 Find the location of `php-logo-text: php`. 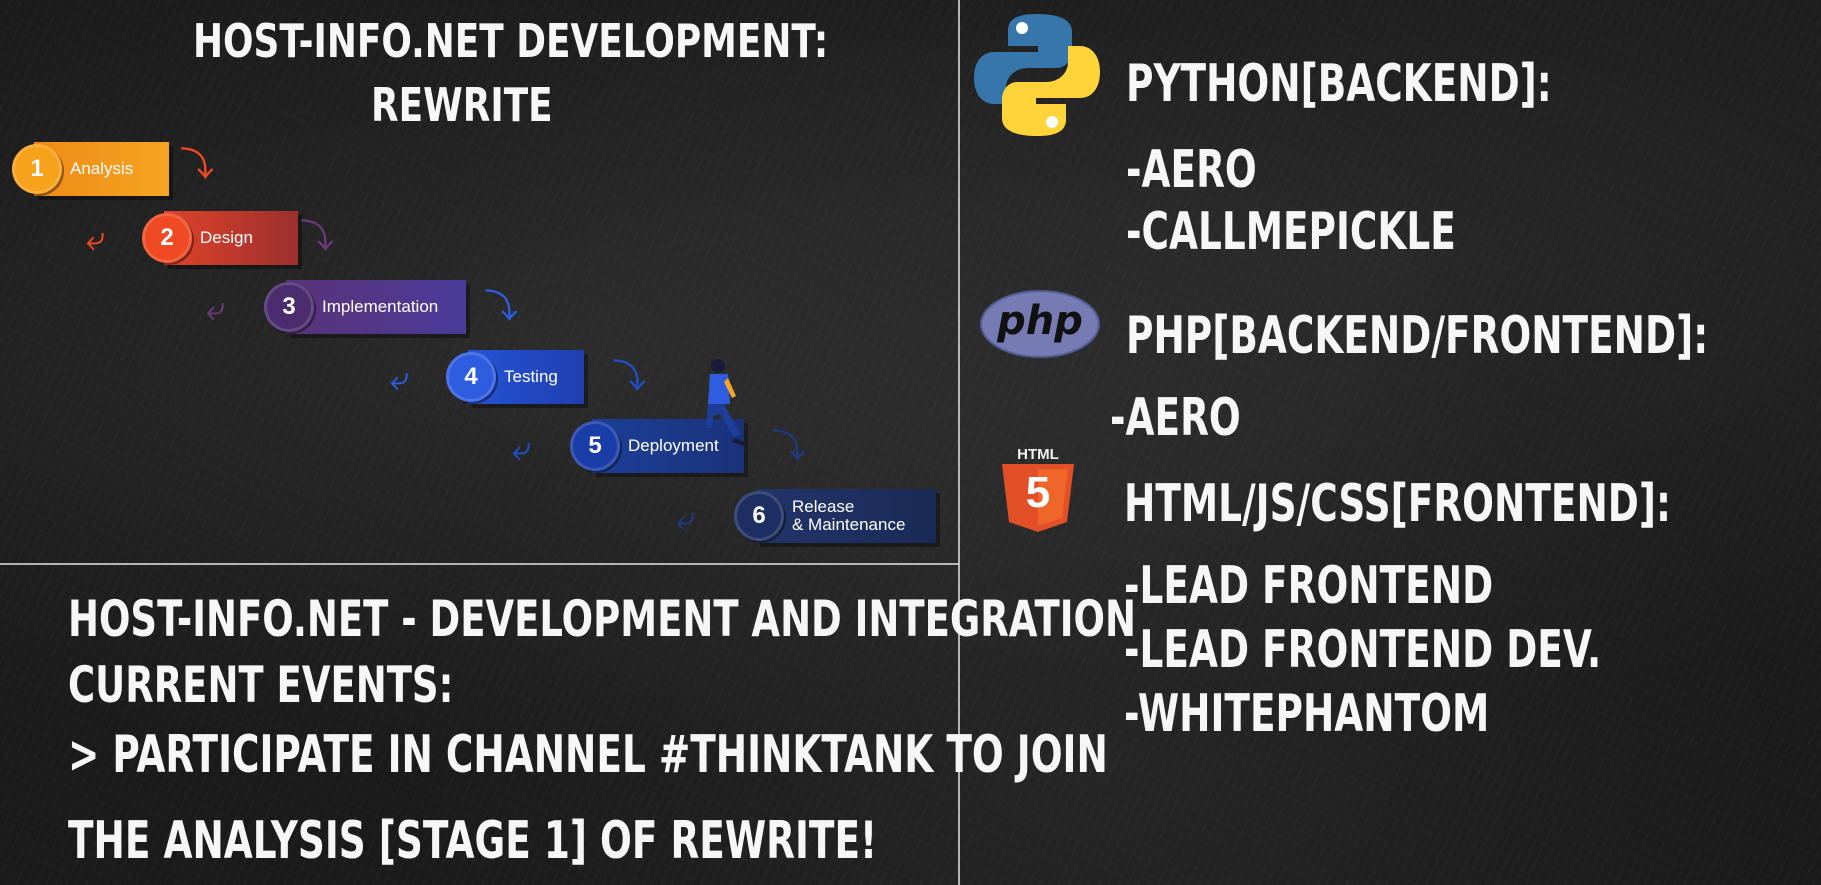

php-logo-text: php is located at coordinates (1040, 321).